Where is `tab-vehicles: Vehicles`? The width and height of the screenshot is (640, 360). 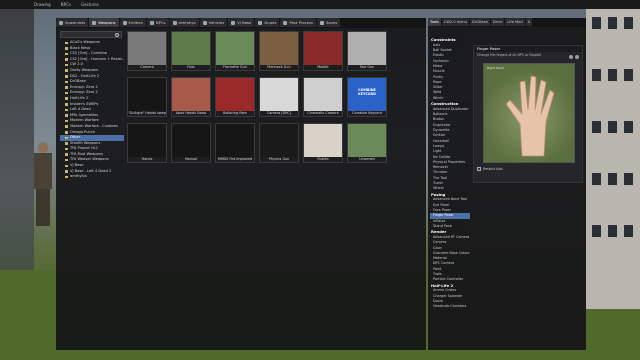 tab-vehicles: Vehicles is located at coordinates (213, 22).